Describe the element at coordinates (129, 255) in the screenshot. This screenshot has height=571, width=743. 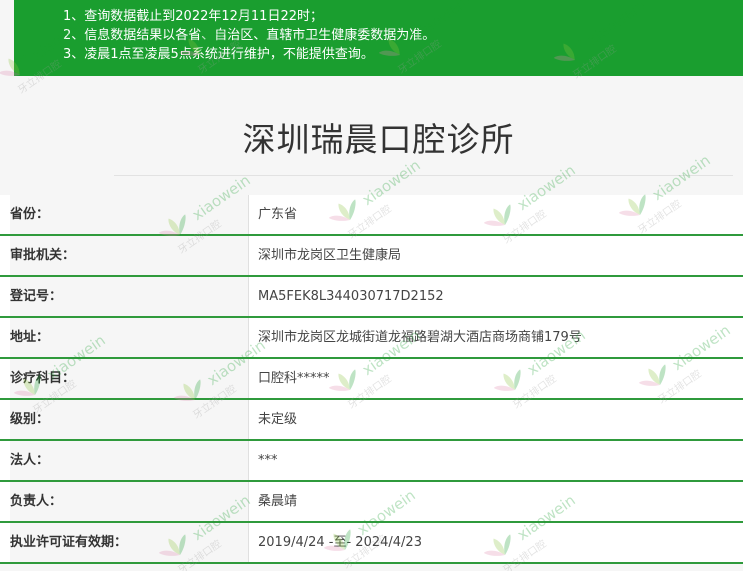
I see `authority-label: 审批机关：` at that location.